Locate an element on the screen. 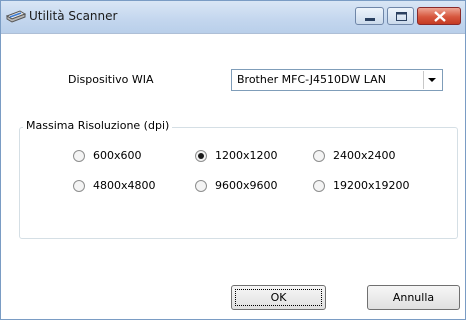 Image resolution: width=466 pixels, height=320 pixels. maximize-icon is located at coordinates (401, 16).